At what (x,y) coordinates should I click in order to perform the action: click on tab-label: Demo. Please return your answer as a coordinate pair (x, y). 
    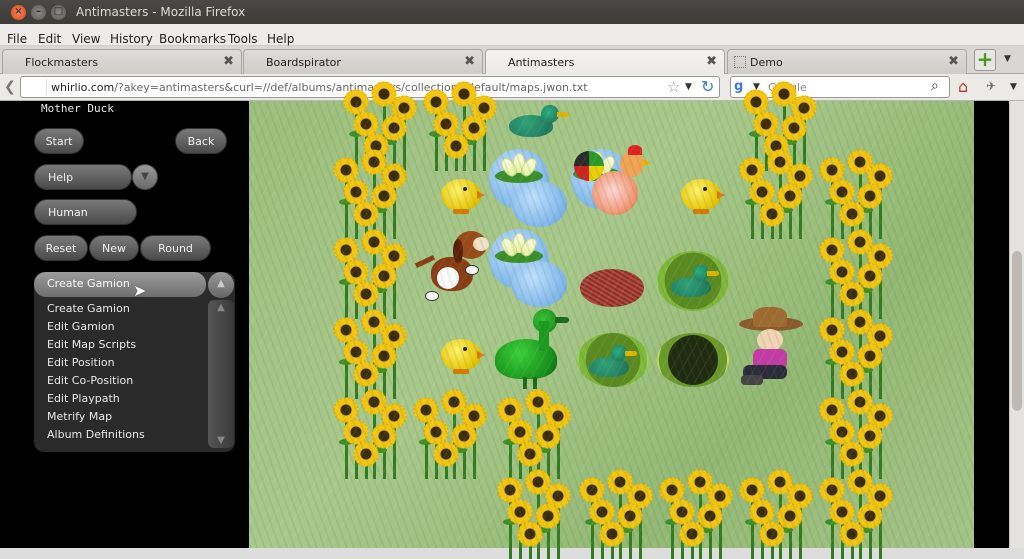
    Looking at the image, I should click on (766, 62).